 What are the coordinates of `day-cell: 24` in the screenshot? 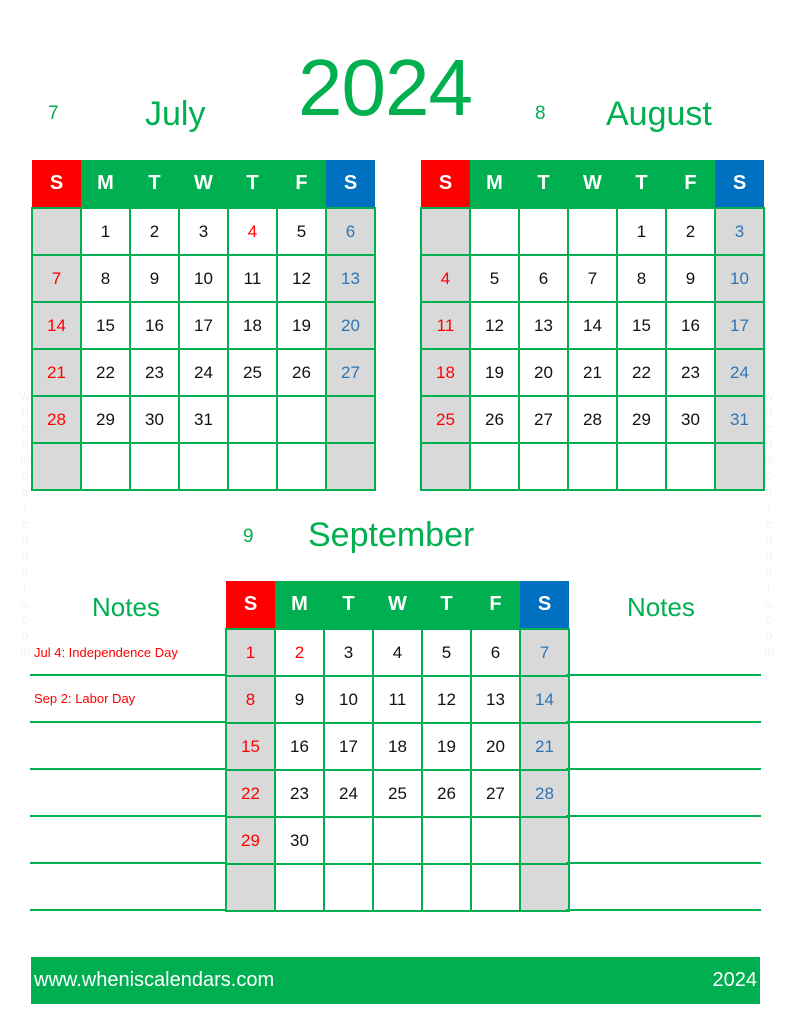 It's located at (739, 372).